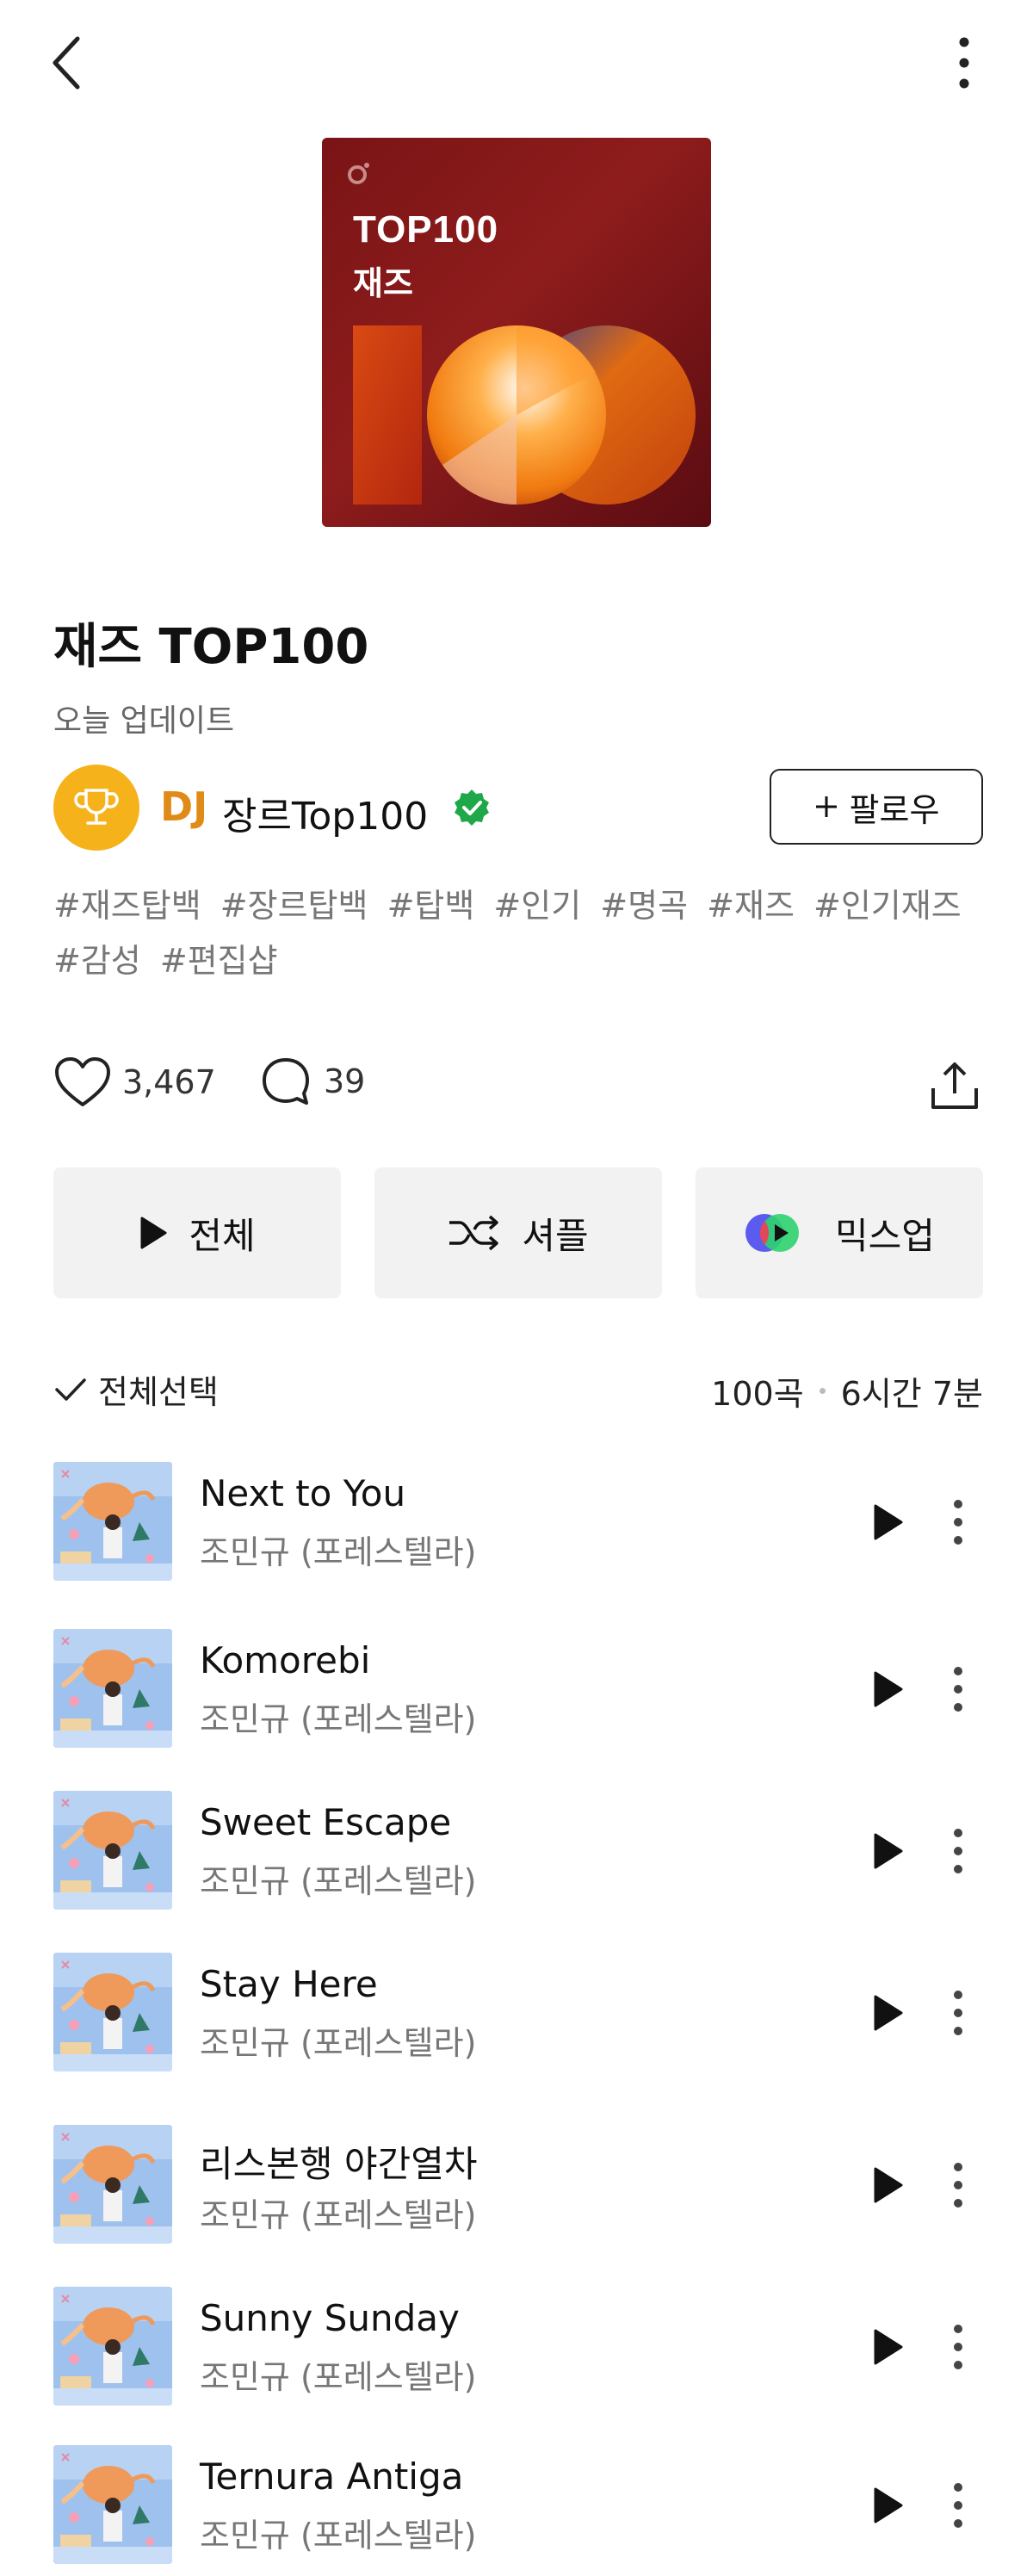 This screenshot has height=2576, width=1033. Describe the element at coordinates (222, 1236) in the screenshot. I see `play-all-label: 전체` at that location.